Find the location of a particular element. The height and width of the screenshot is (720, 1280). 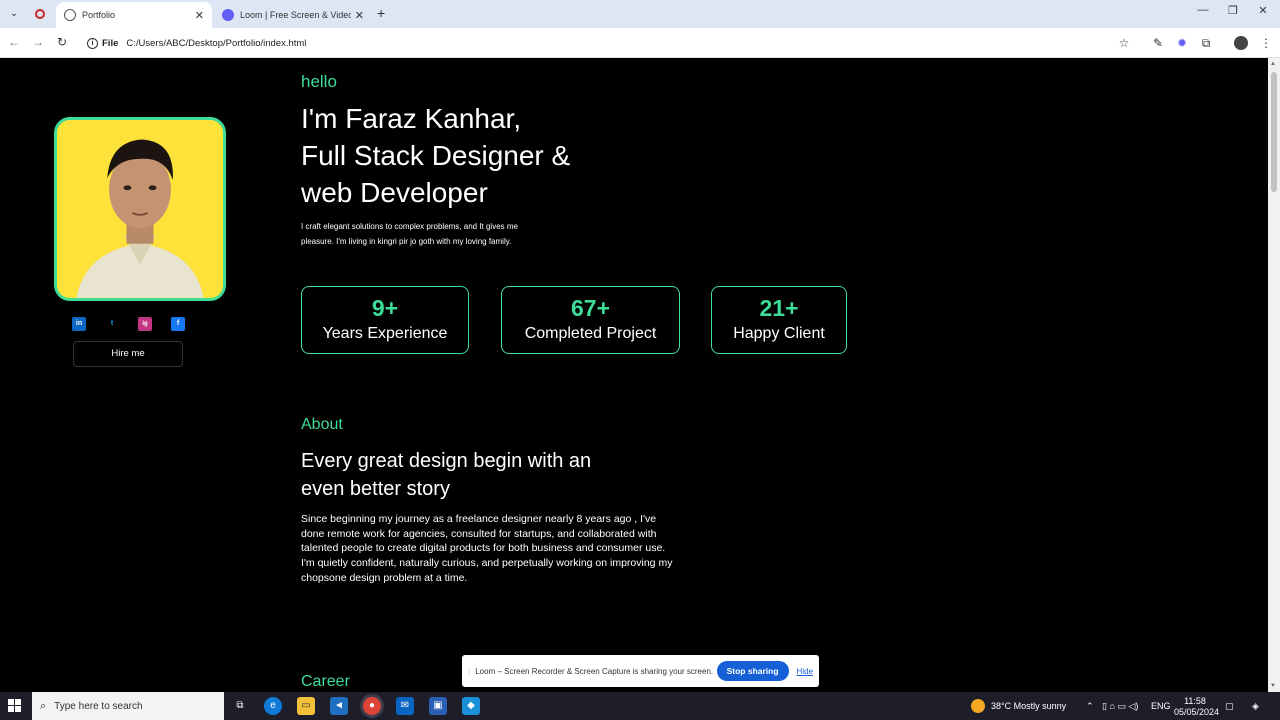

tab-search-icon: ⌄ is located at coordinates (14, 14).